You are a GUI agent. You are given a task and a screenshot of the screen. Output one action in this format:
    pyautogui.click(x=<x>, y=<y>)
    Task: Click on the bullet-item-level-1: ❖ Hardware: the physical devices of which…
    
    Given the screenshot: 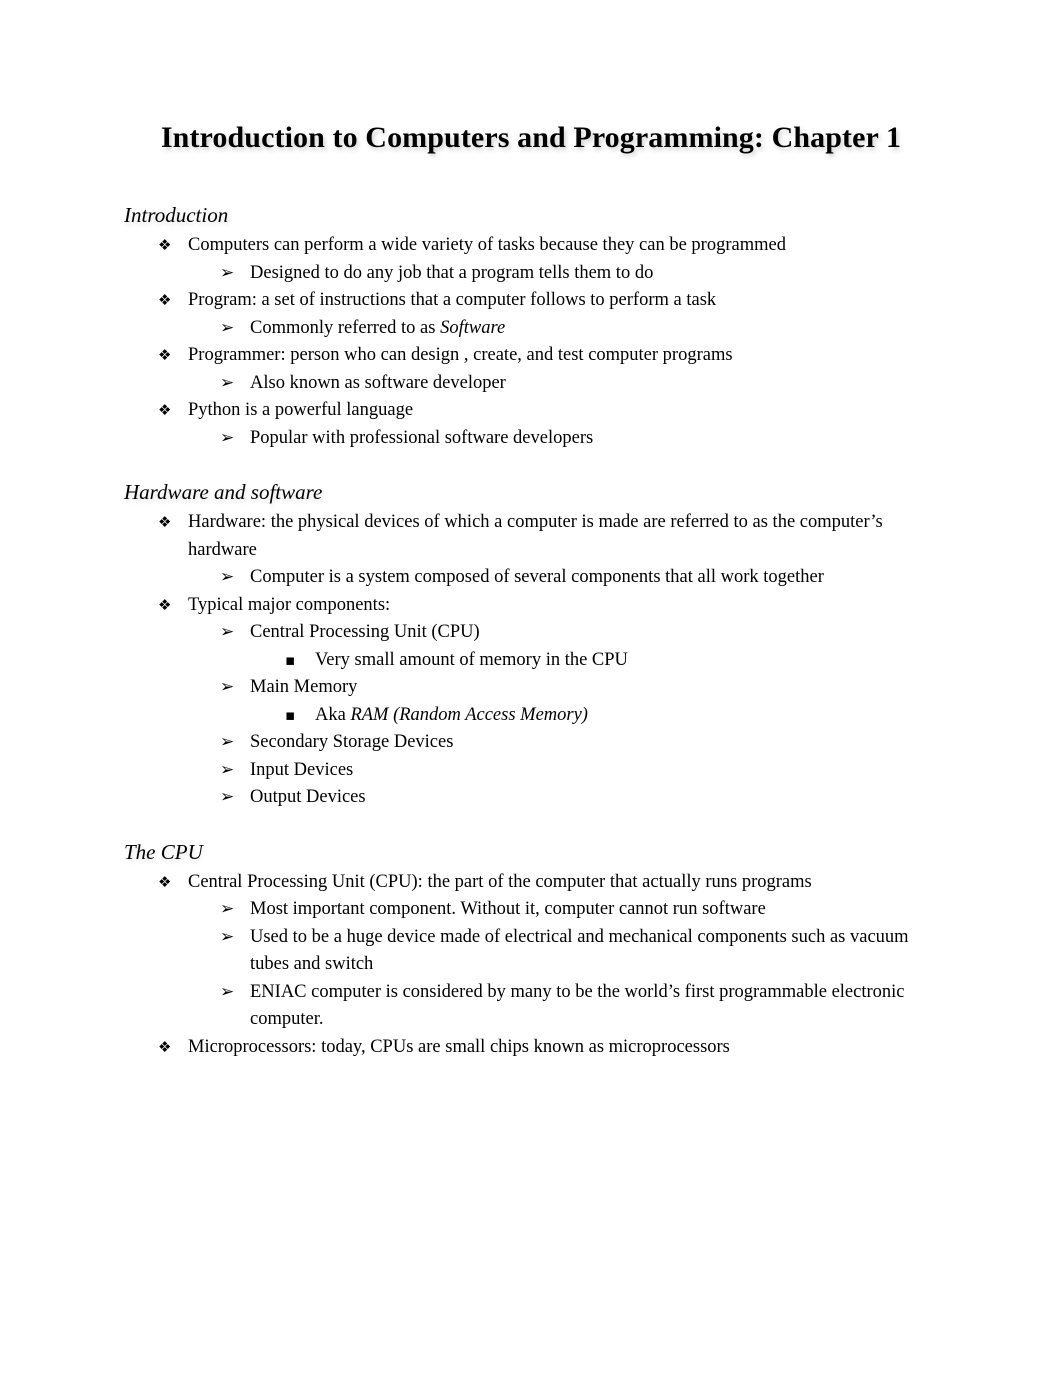 What is the action you would take?
    pyautogui.click(x=529, y=536)
    